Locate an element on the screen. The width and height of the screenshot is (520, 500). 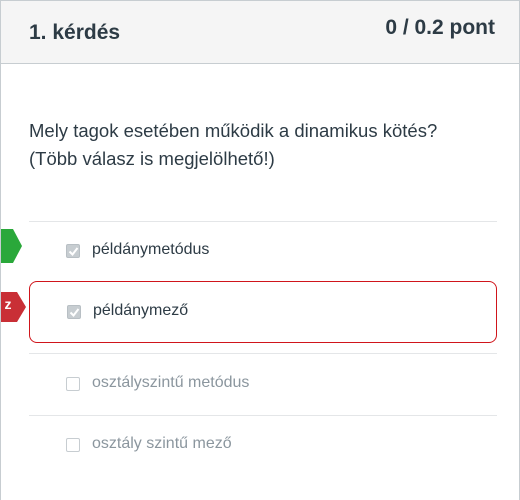
answer-option: osztály szintű mező is located at coordinates (263, 446).